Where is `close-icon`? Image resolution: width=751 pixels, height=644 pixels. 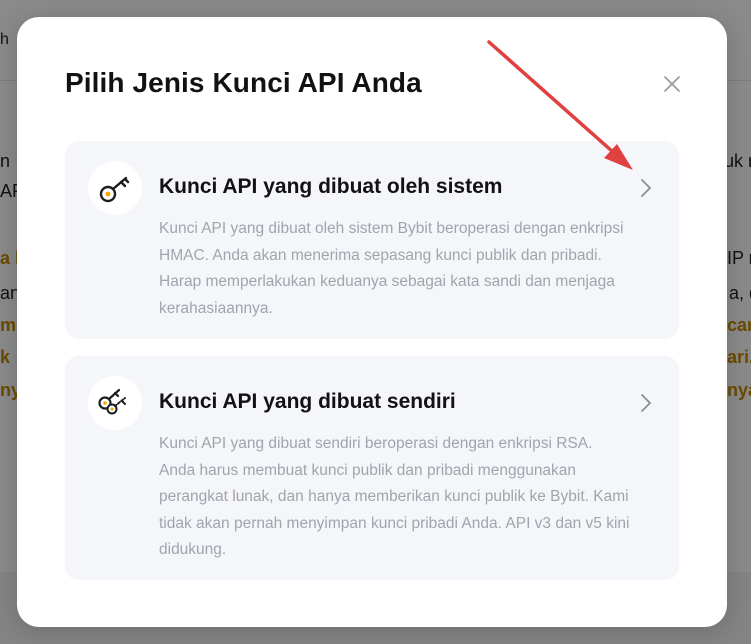 close-icon is located at coordinates (672, 84).